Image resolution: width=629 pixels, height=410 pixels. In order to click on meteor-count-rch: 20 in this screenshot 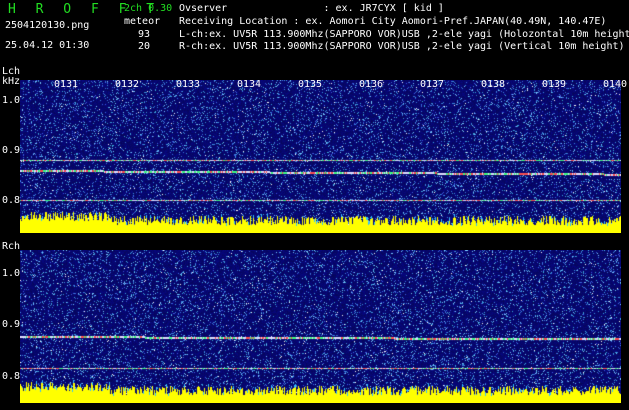, I will do `click(144, 46)`.